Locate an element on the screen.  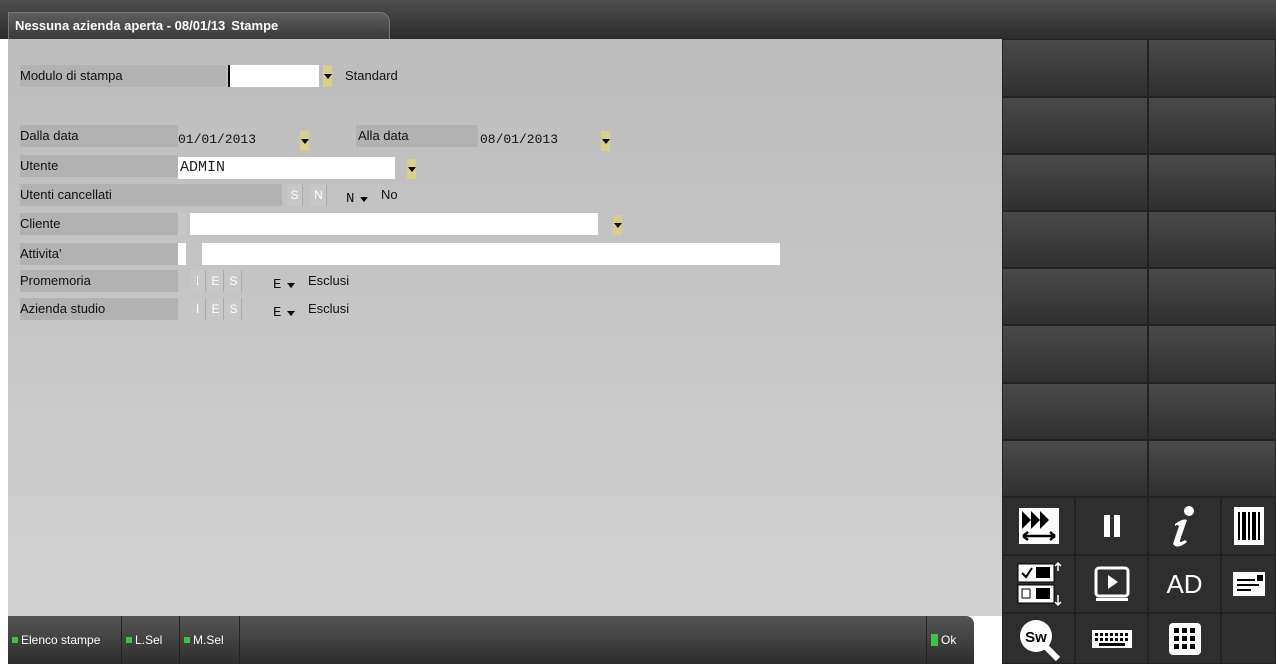
pause-icon is located at coordinates (1111, 526).